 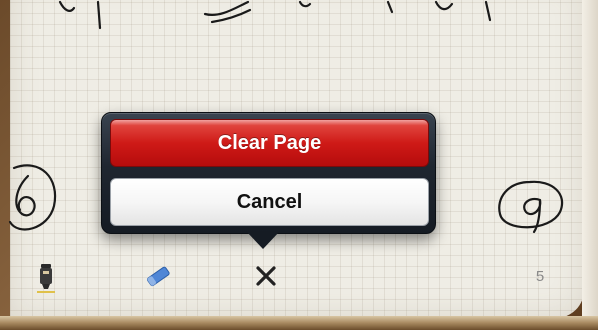 I want to click on marker-tool-button, so click(x=46, y=278).